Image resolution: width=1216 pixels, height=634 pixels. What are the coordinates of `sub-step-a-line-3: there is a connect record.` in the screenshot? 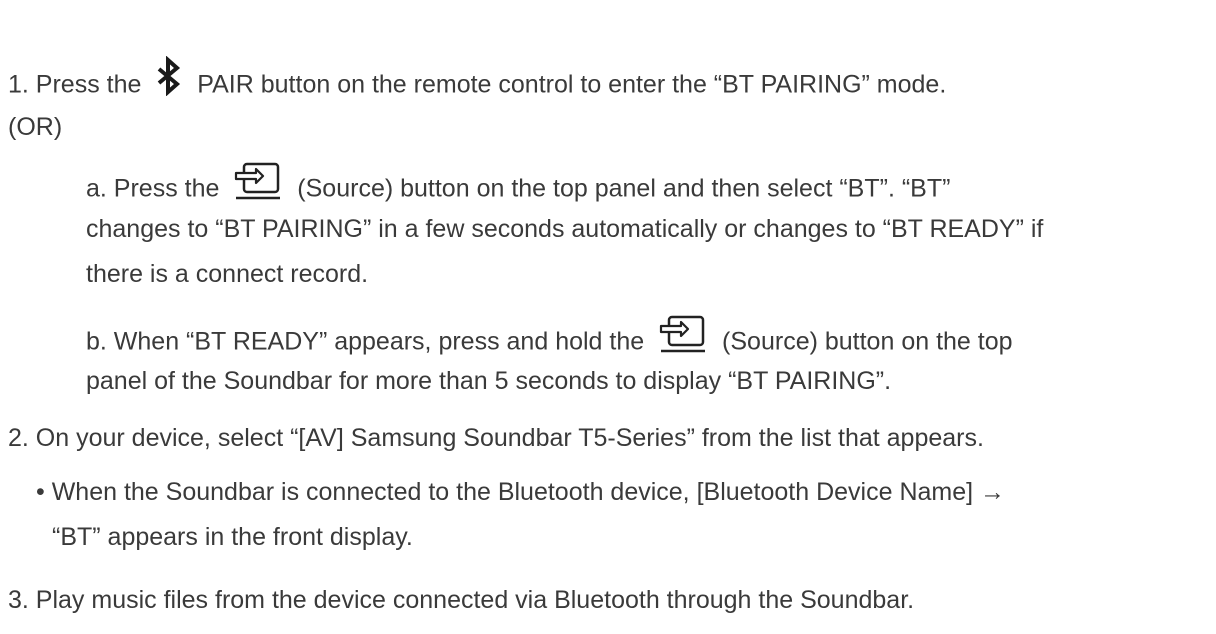 It's located at (227, 274).